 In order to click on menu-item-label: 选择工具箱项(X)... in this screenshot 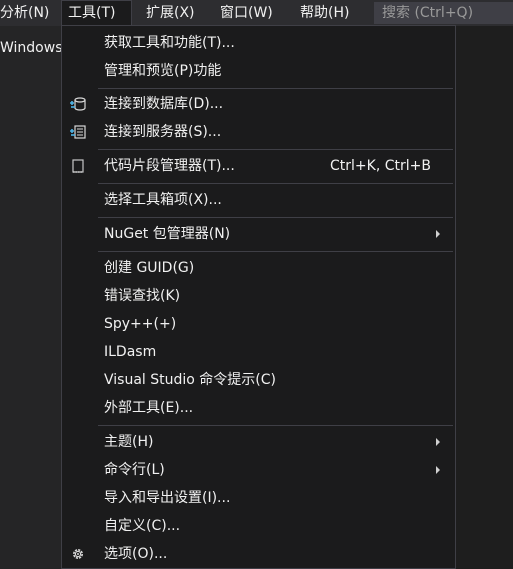, I will do `click(163, 200)`.